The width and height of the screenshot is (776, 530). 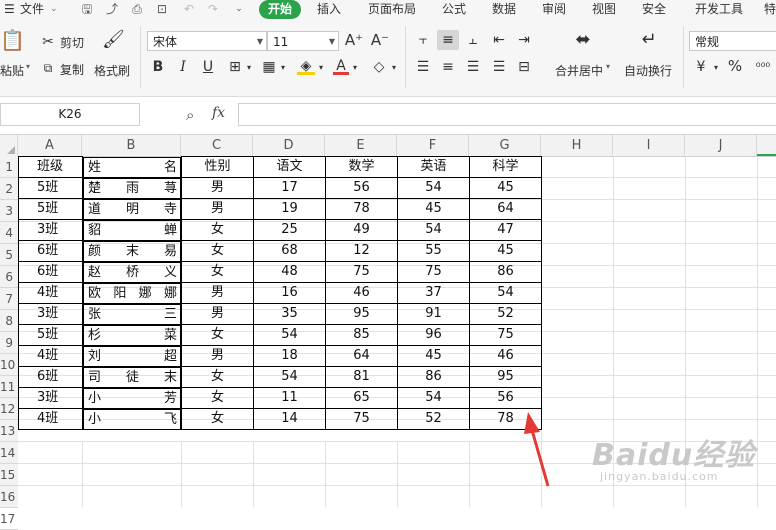 I want to click on table-cell-name: 杉菜, so click(x=132, y=335).